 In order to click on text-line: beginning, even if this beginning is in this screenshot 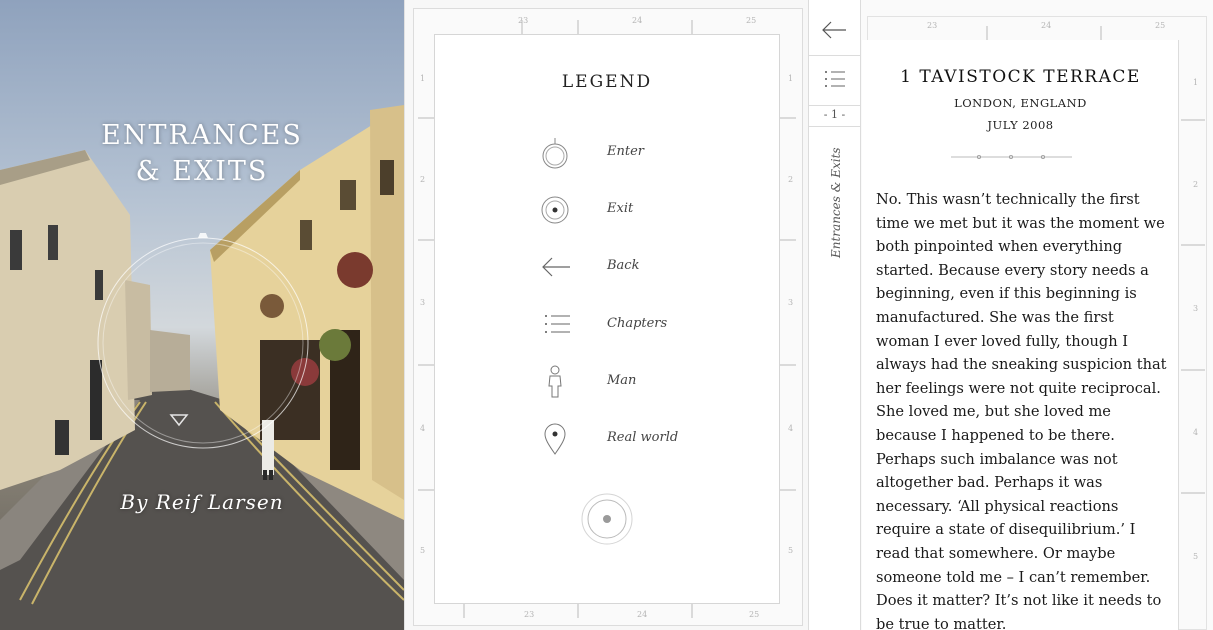, I will do `click(1006, 294)`.